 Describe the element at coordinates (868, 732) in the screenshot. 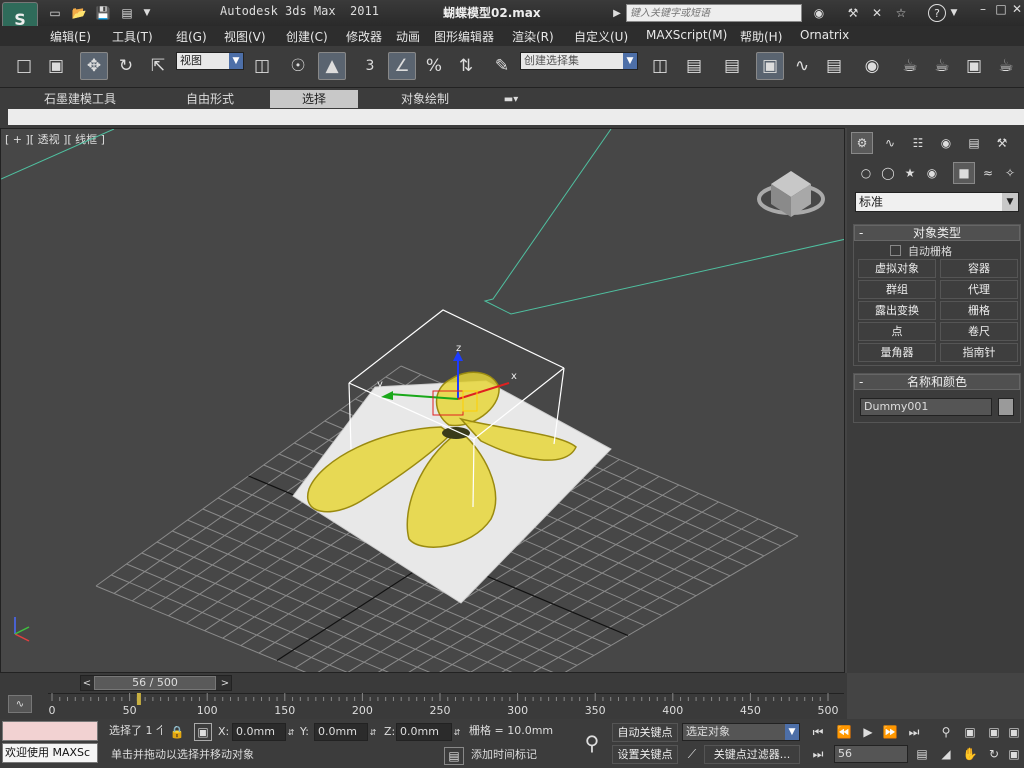

I see `play-icon: ▶` at that location.